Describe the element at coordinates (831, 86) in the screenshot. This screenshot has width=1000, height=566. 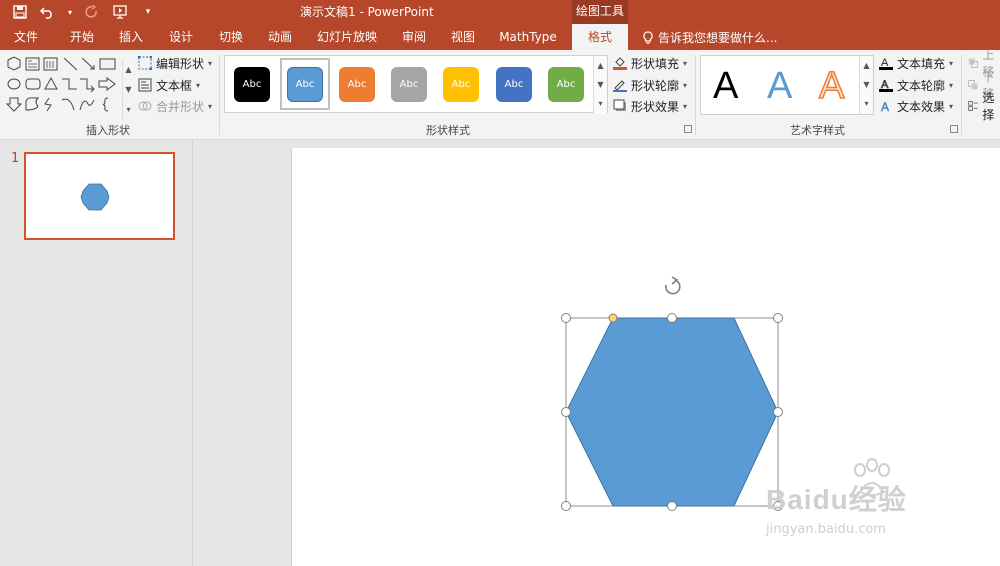
I see `wordart-sample-orange-outline: A` at that location.